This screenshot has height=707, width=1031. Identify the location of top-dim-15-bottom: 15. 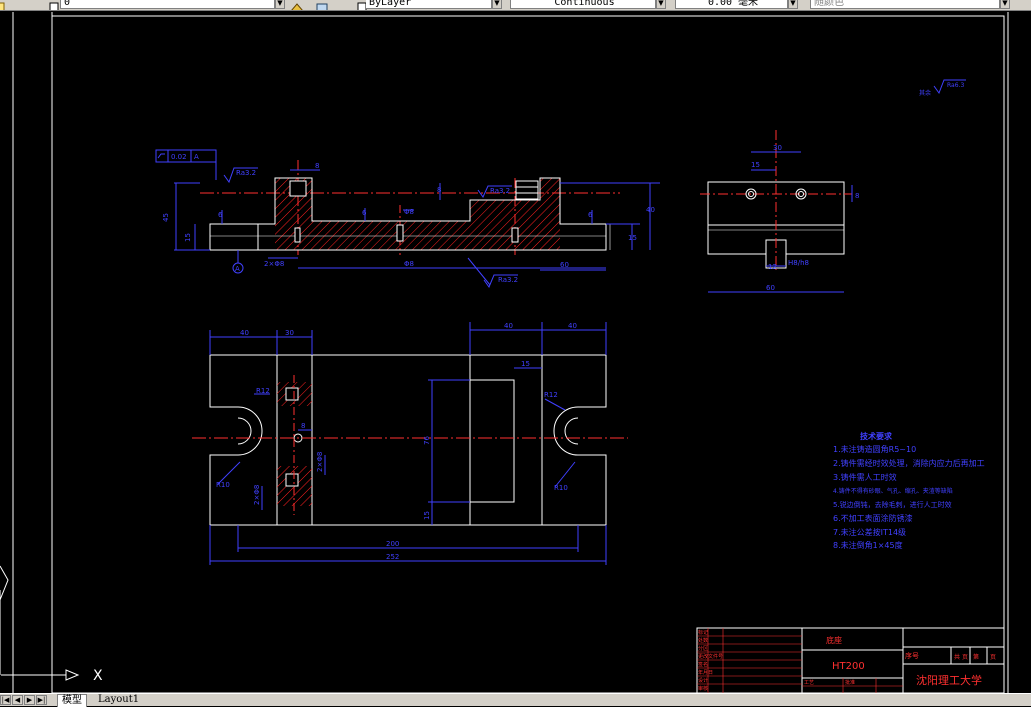
(427, 515).